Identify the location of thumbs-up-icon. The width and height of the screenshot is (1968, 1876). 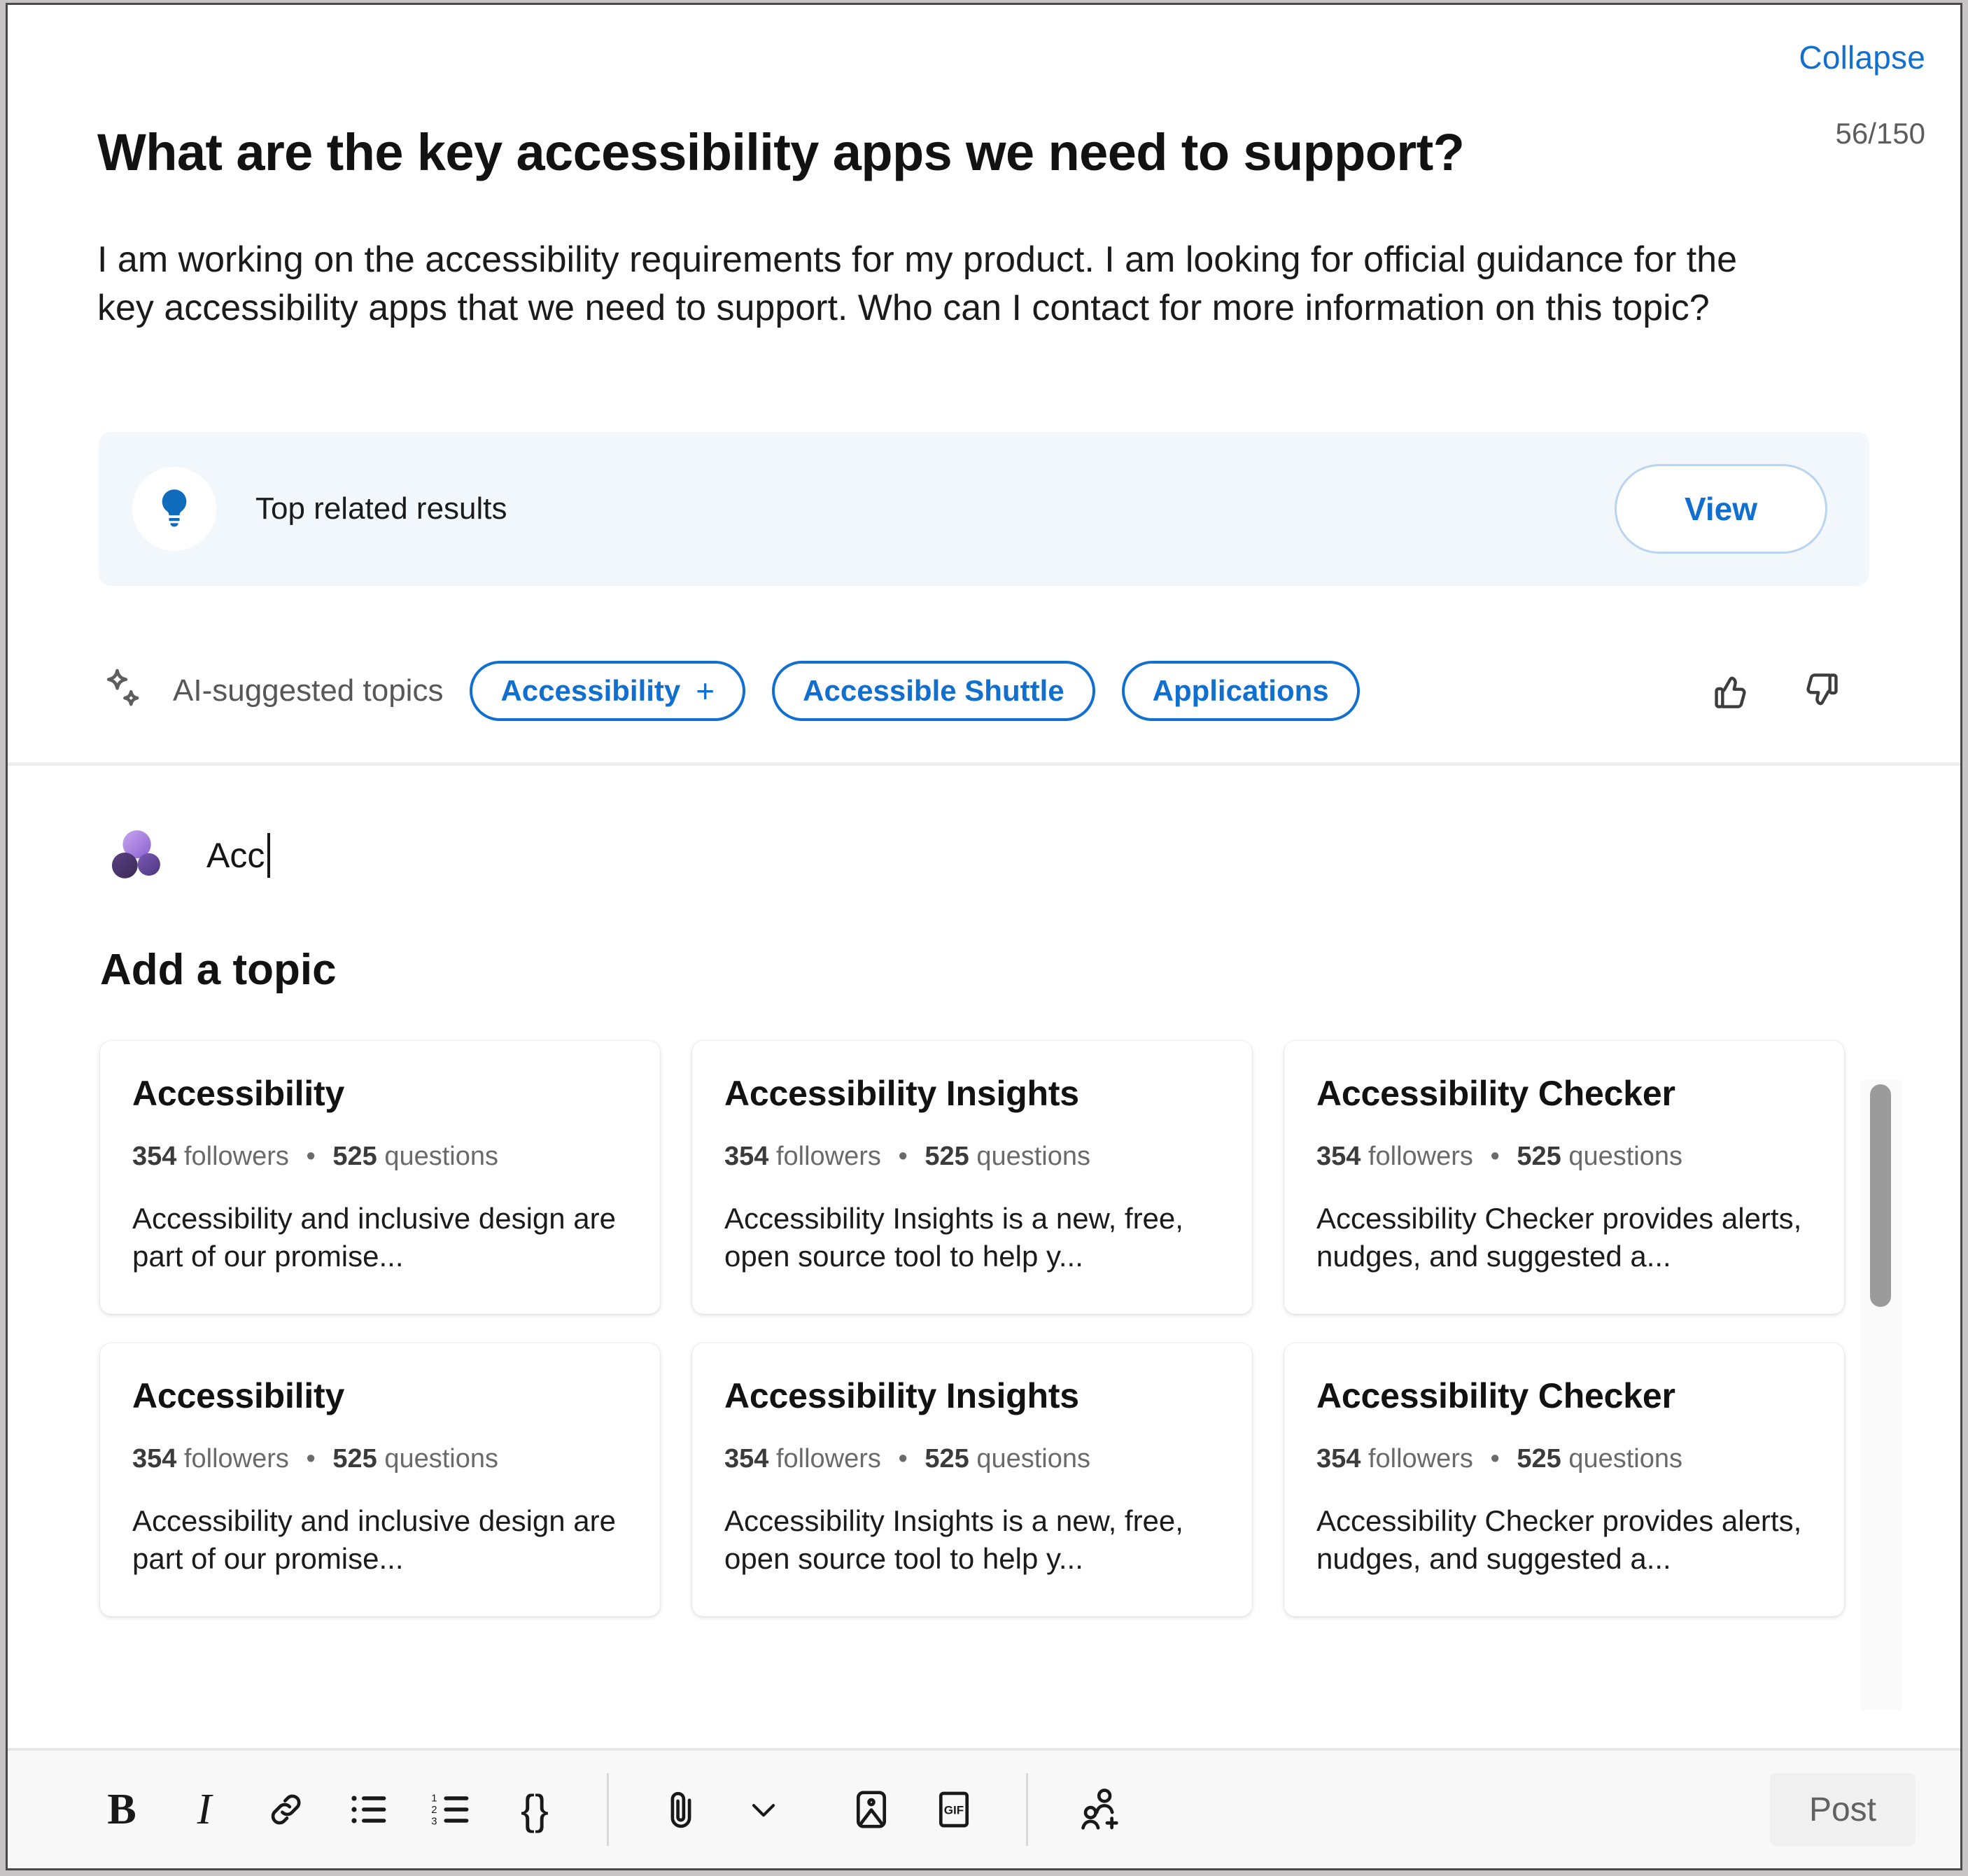
(1732, 691).